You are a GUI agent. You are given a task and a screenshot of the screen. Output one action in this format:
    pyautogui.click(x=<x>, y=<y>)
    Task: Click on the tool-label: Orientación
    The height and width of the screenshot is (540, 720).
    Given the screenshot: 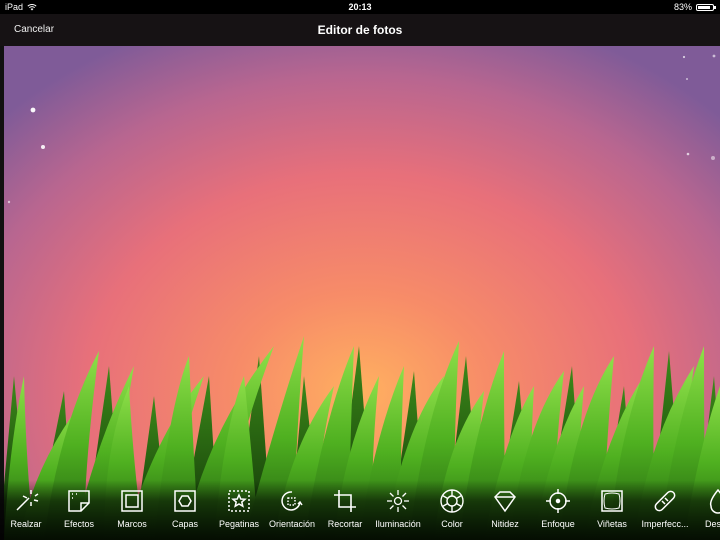 What is the action you would take?
    pyautogui.click(x=292, y=524)
    